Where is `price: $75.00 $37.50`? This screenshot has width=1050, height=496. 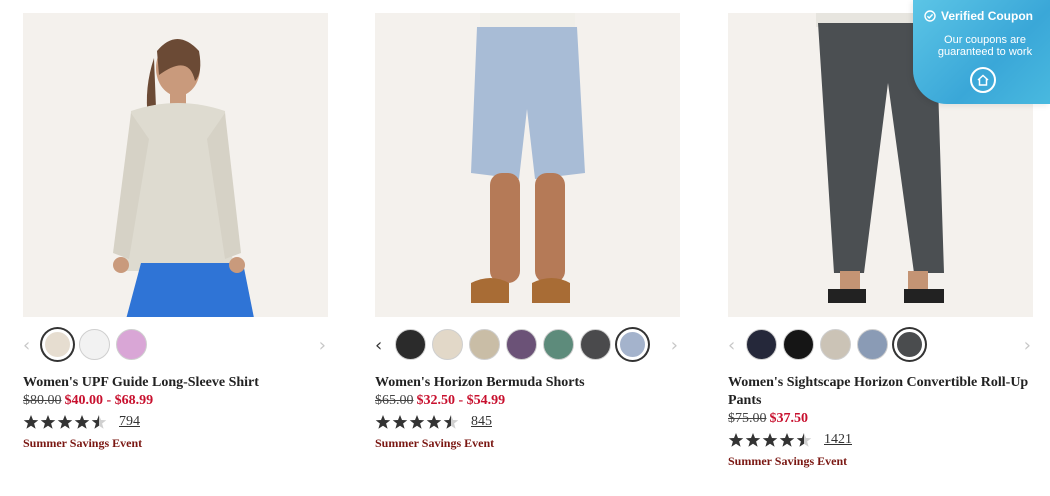 price: $75.00 $37.50 is located at coordinates (880, 419).